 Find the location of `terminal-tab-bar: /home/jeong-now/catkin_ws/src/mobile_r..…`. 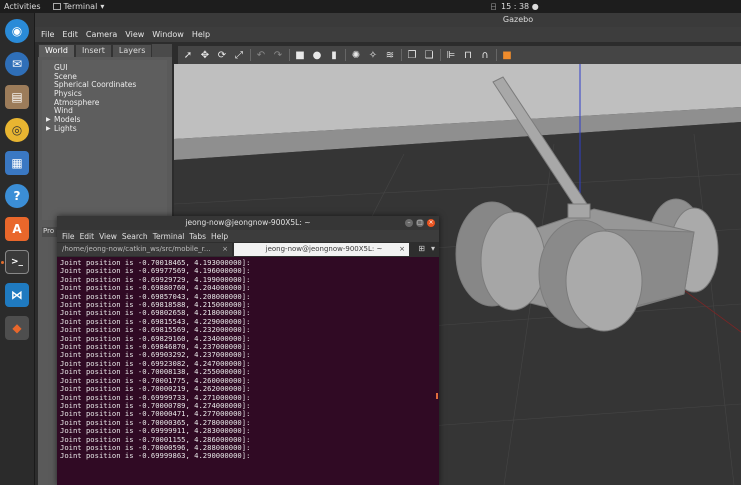

terminal-tab-bar: /home/jeong-now/catkin_ws/src/mobile_r..… is located at coordinates (248, 249).